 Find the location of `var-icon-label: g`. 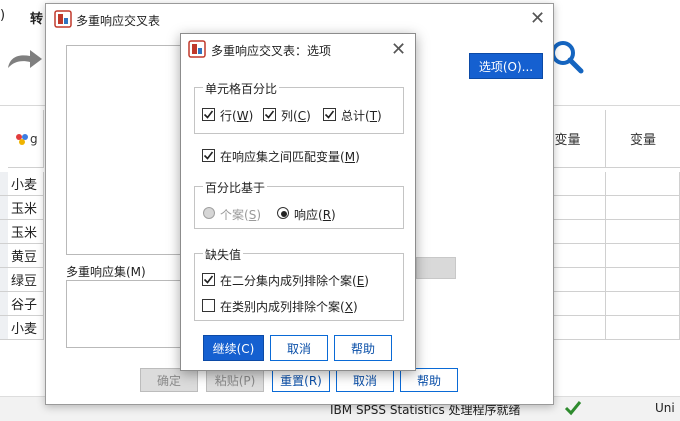

var-icon-label: g is located at coordinates (34, 138).